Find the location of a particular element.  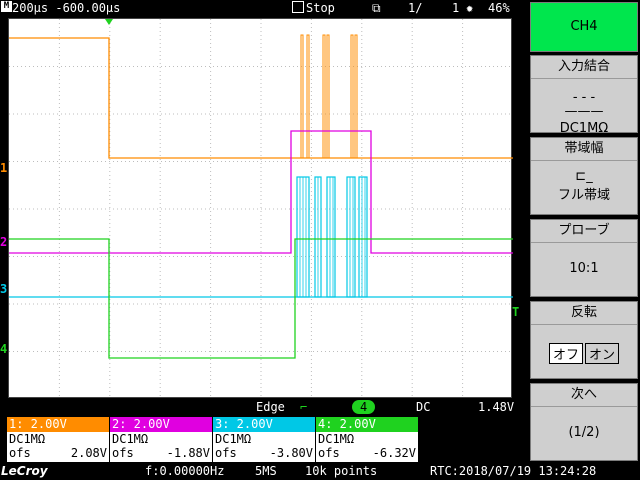

ch1-offset: ofs 2.08V is located at coordinates (58, 453).